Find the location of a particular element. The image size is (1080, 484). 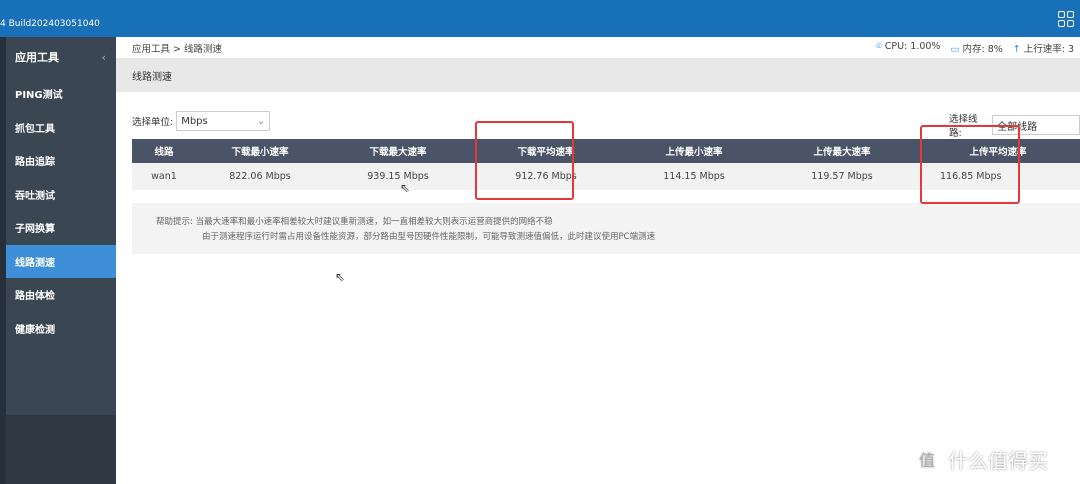

sidebar-item-throughput: 吞吐测试 is located at coordinates (61, 195).